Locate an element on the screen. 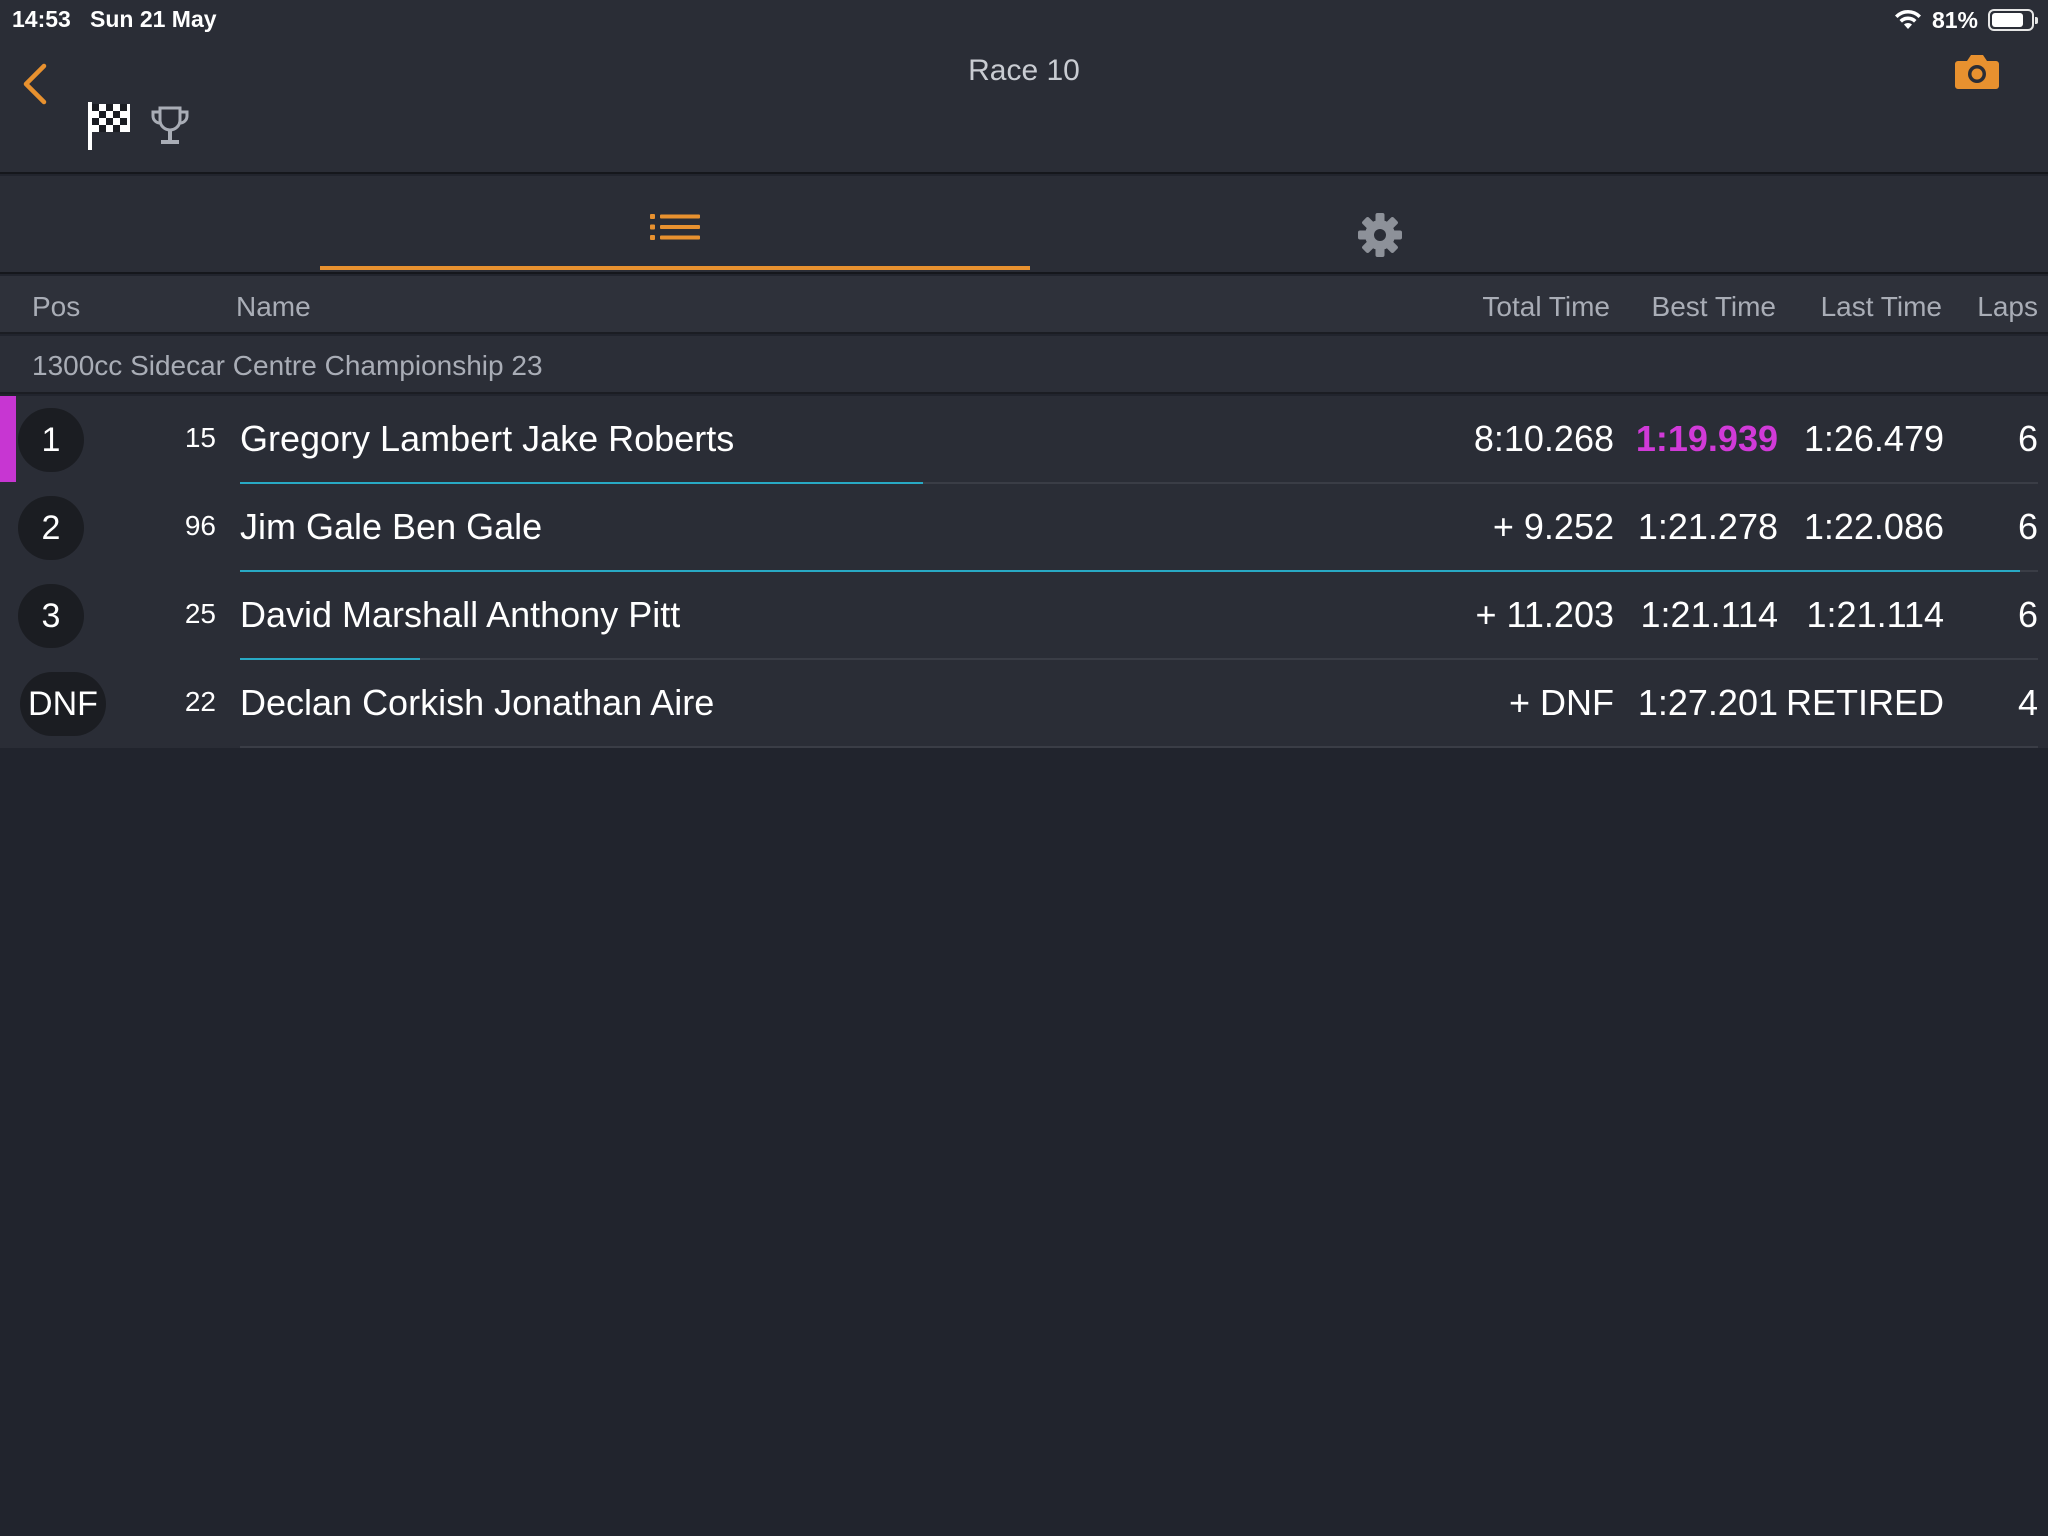  total-time: 8:10.268 is located at coordinates (1543, 438).